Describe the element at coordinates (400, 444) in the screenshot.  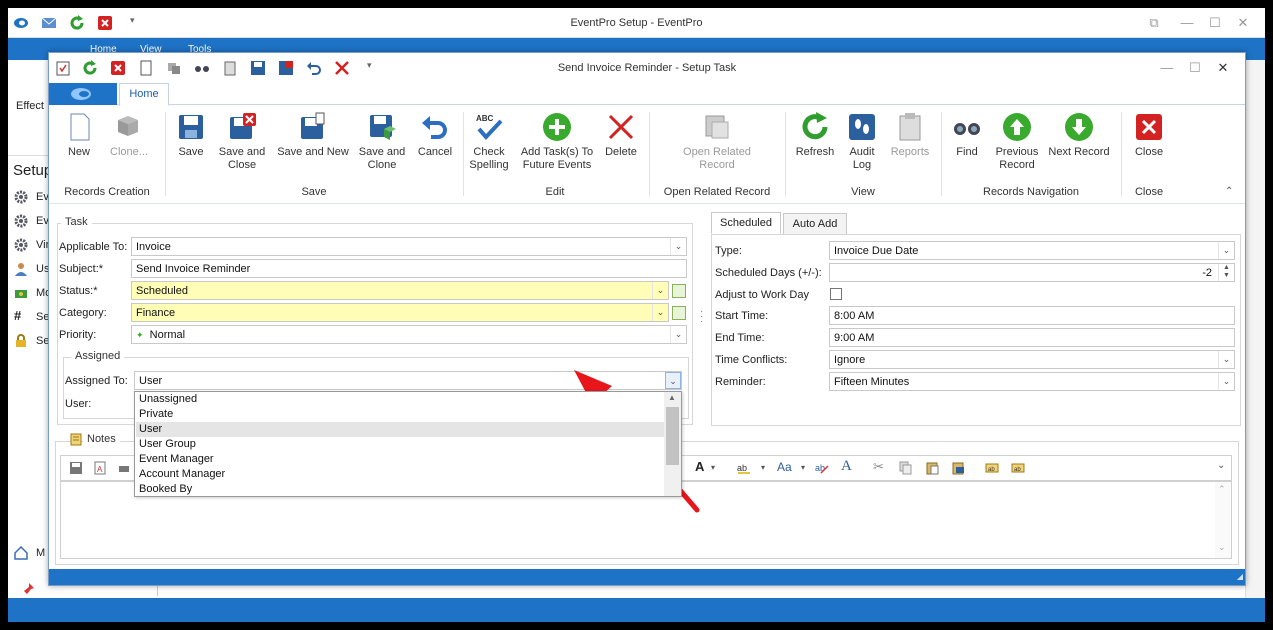
I see `option-user-group: User Group` at that location.